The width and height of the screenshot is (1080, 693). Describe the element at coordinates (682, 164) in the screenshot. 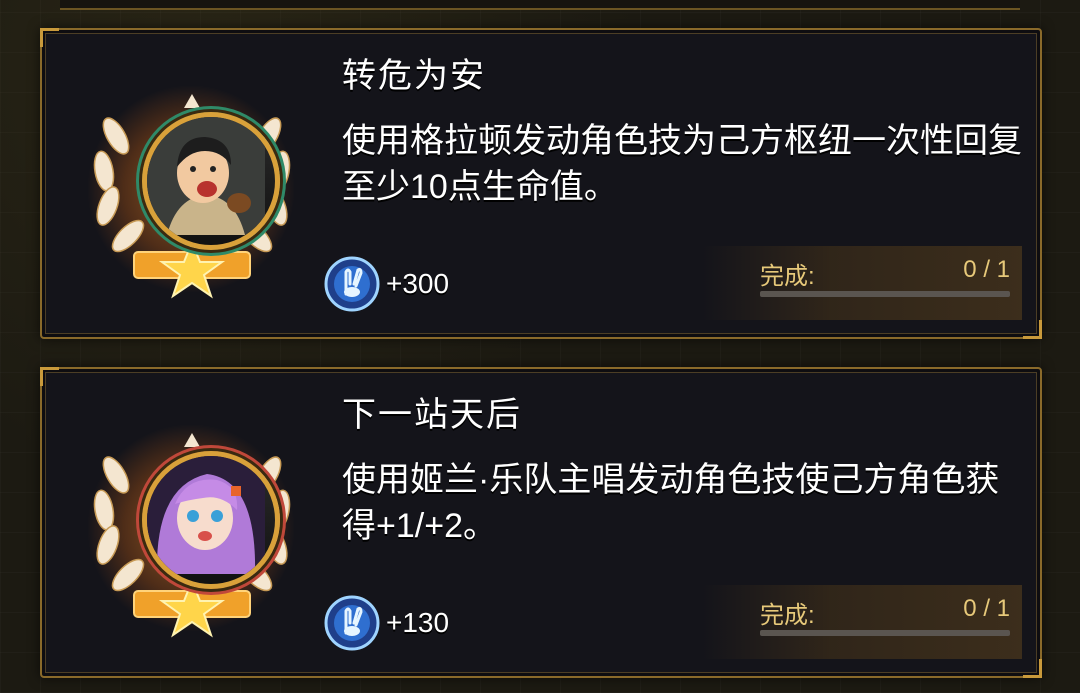

I see `achievement-description: 使用格拉顿发动角色技为己方枢纽一次性回复至少10点生命值。` at that location.